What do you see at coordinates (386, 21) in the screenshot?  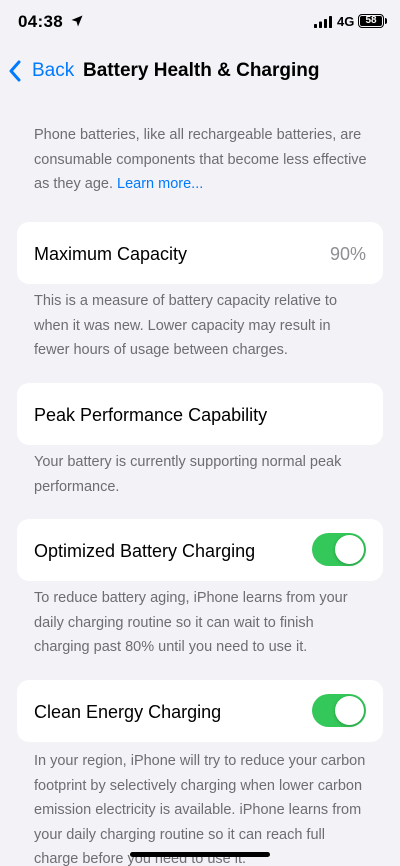 I see `battery-nub` at bounding box center [386, 21].